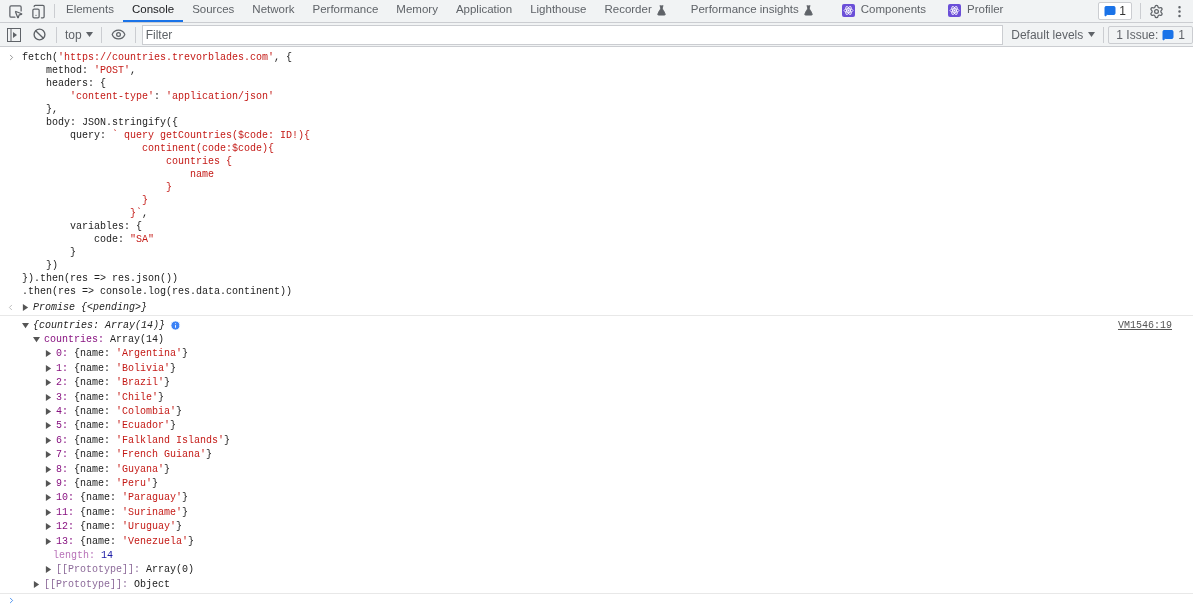  I want to click on property-text: 8: {name: 'Guyana'}, so click(113, 469).